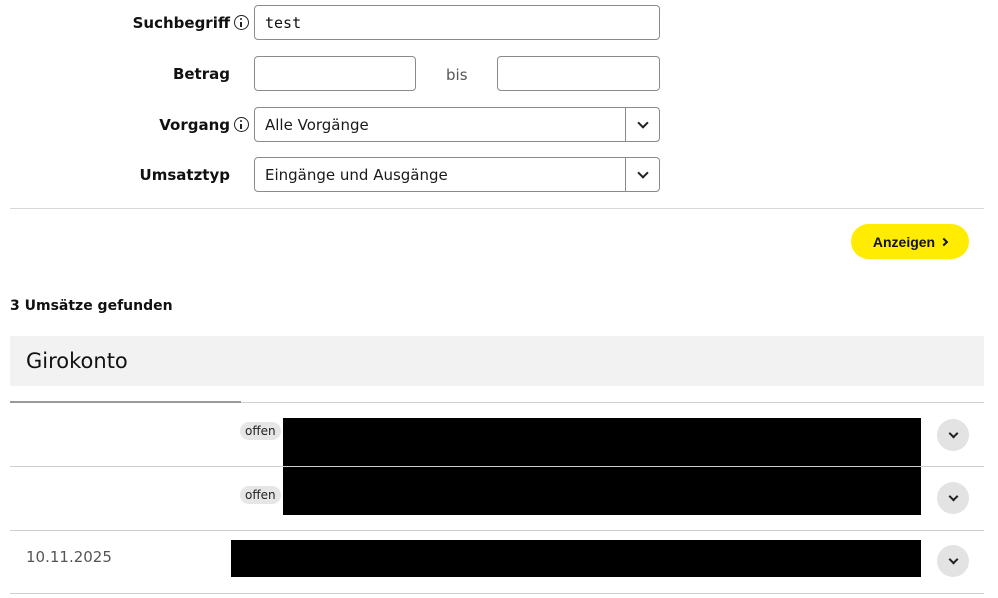  What do you see at coordinates (457, 75) in the screenshot?
I see `amount-separator: bis` at bounding box center [457, 75].